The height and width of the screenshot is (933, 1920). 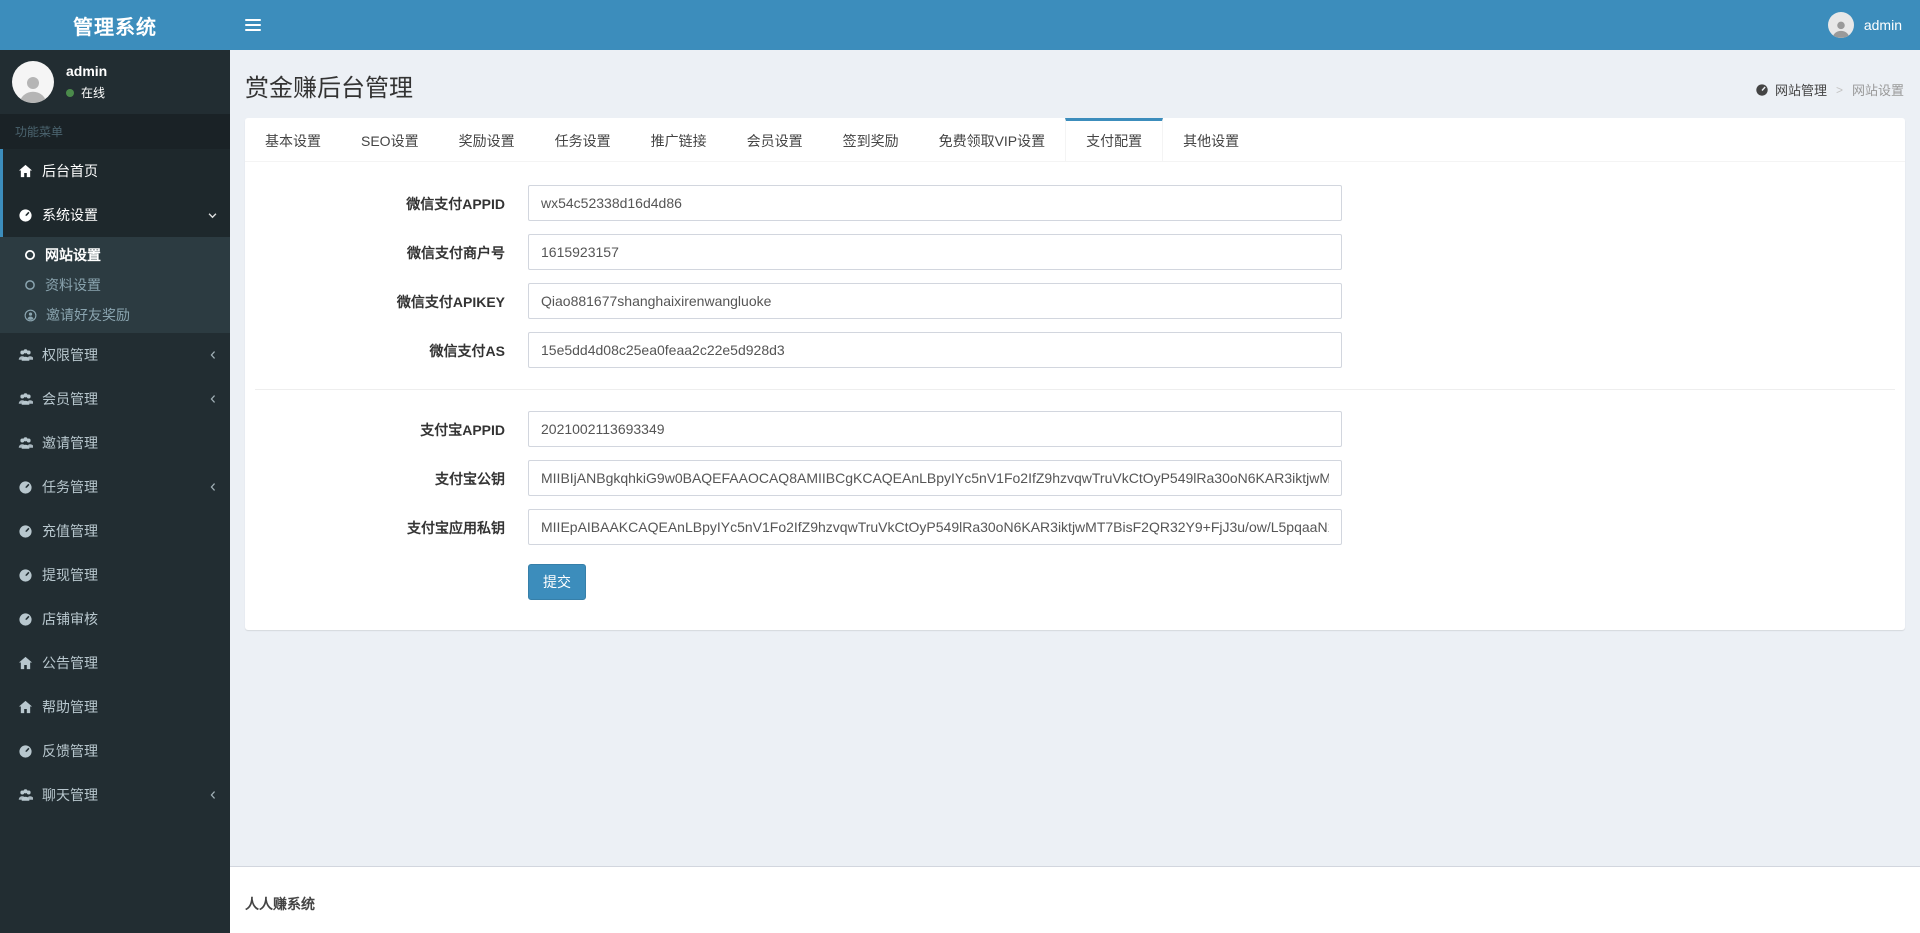 I want to click on wechat-as-input, so click(x=935, y=350).